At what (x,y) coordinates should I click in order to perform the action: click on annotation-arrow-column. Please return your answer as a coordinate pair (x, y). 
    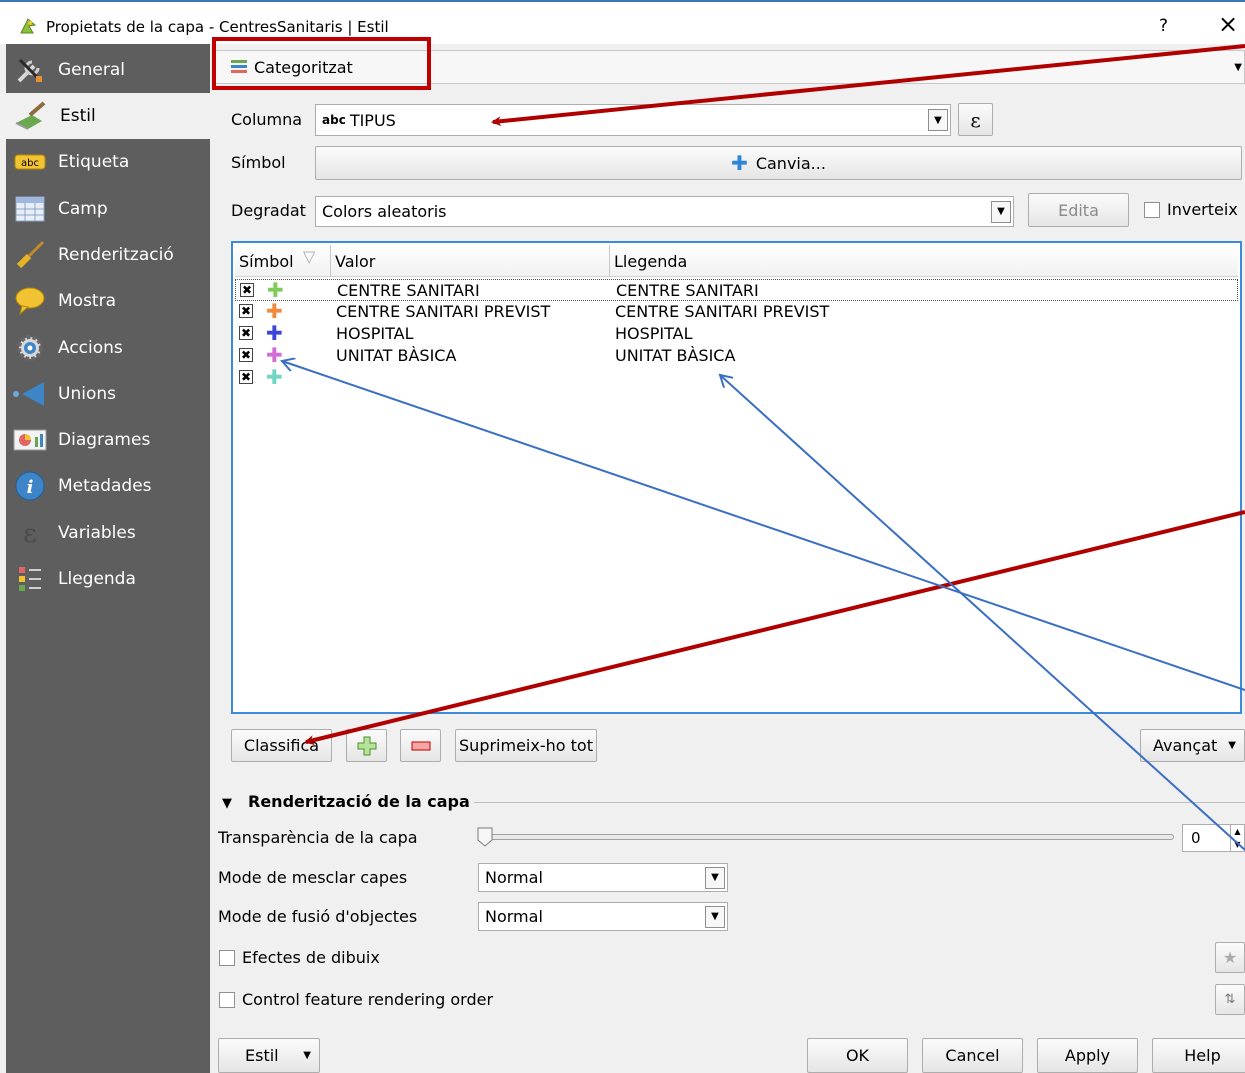
    Looking at the image, I should click on (868, 85).